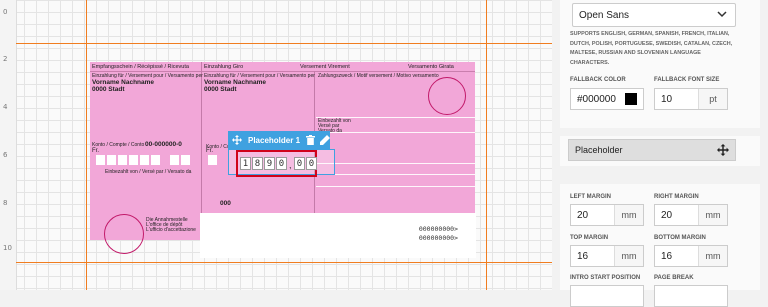 The image size is (768, 307). What do you see at coordinates (274, 140) in the screenshot?
I see `placeholder-name: Placeholder 1` at bounding box center [274, 140].